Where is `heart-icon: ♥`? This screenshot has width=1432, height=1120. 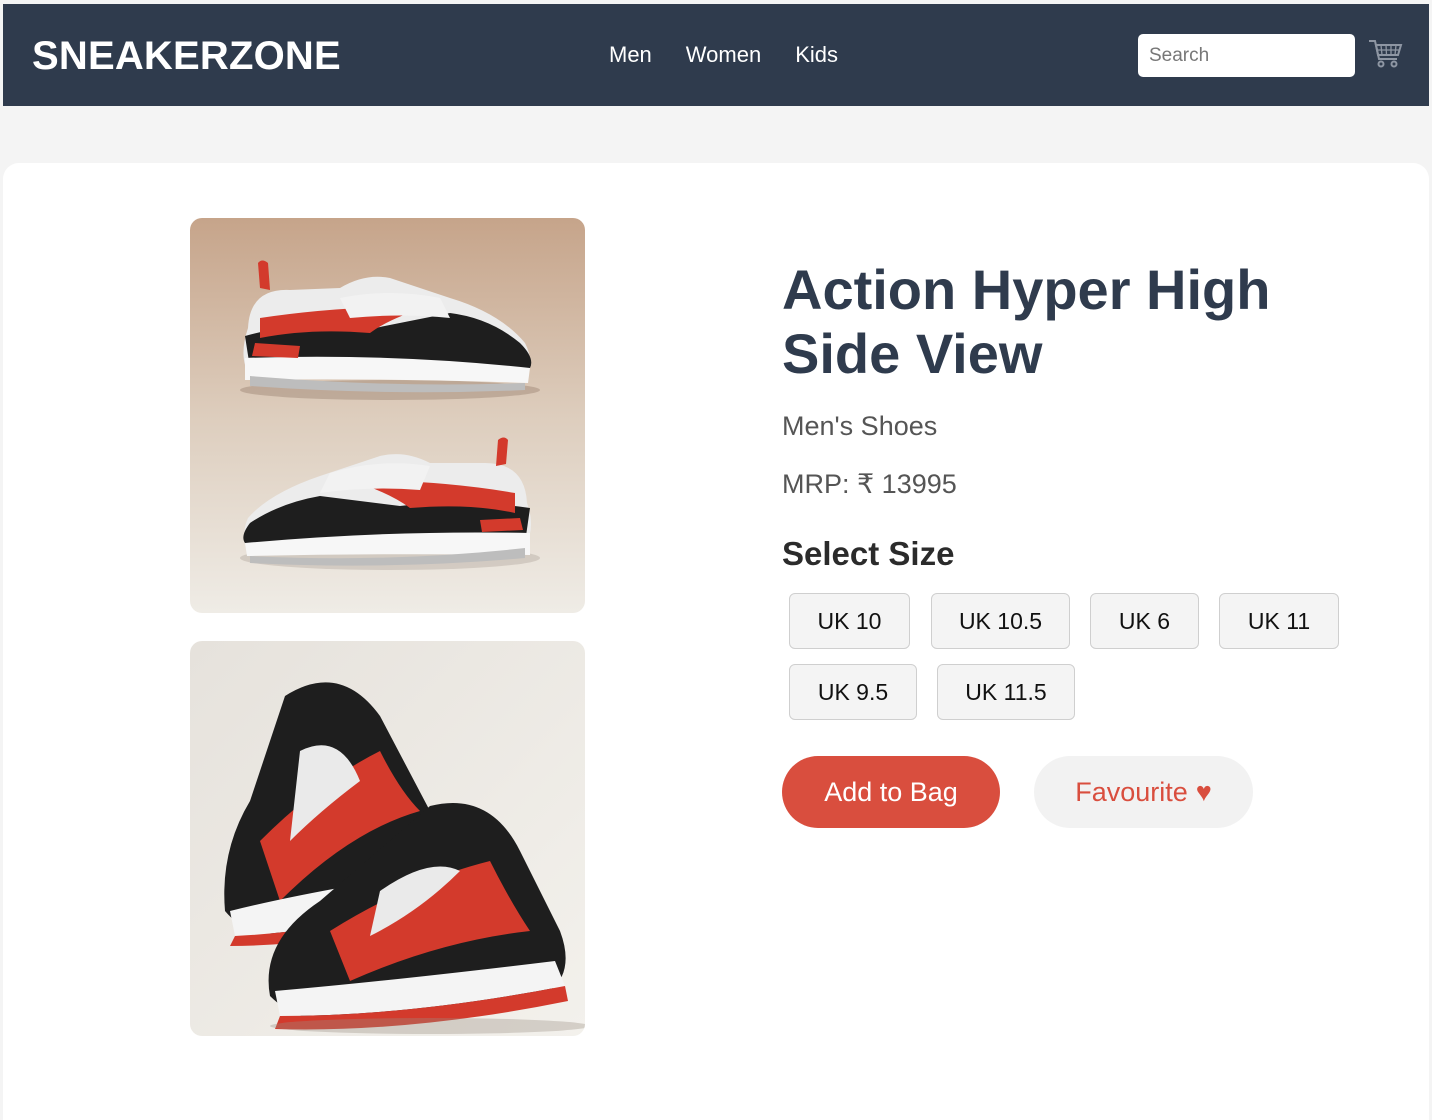
heart-icon: ♥ is located at coordinates (1203, 791).